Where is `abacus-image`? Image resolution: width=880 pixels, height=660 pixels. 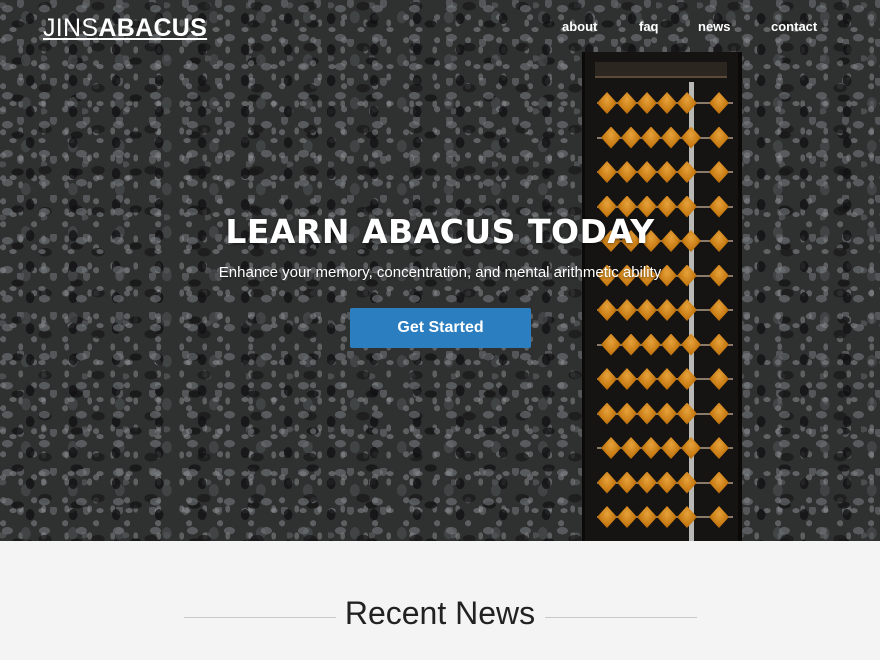 abacus-image is located at coordinates (662, 296).